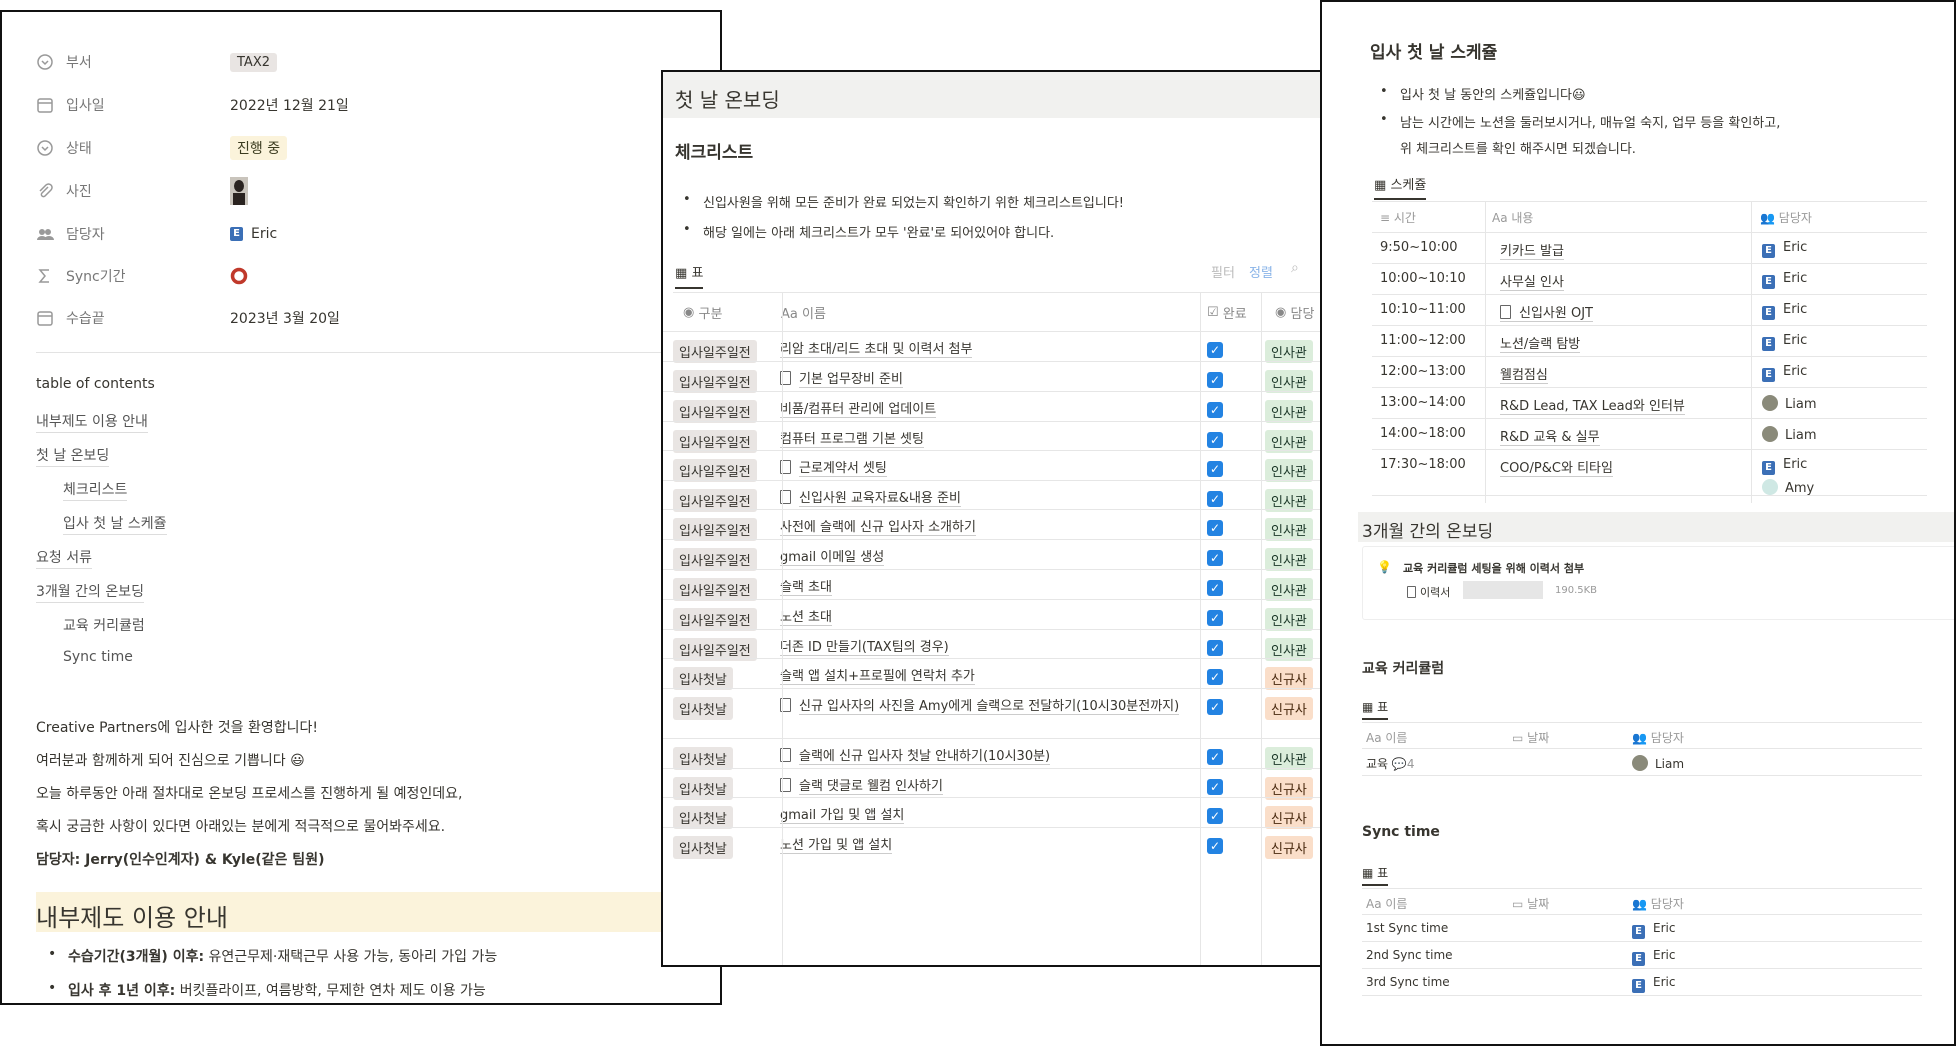  What do you see at coordinates (1642, 981) in the screenshot?
I see `table-row: 3rd Sync time E Eric` at bounding box center [1642, 981].